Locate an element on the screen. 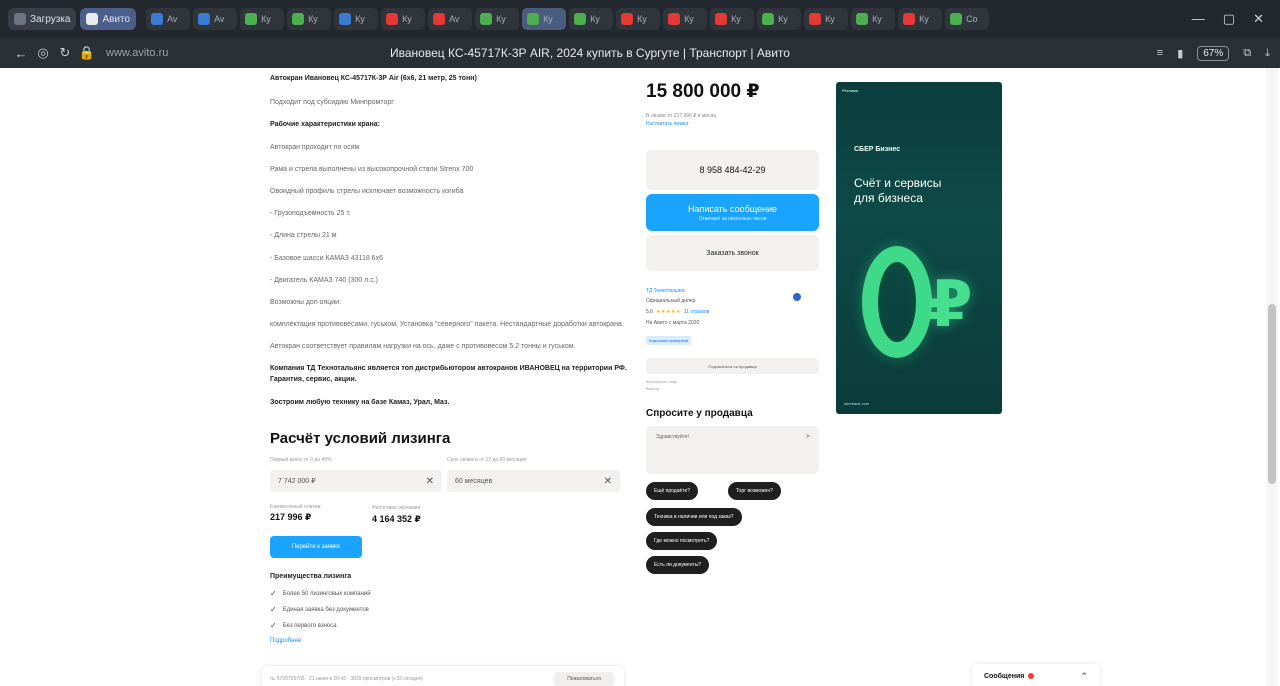 The width and height of the screenshot is (1280, 686). ad-marker: Реклама is located at coordinates (850, 90).